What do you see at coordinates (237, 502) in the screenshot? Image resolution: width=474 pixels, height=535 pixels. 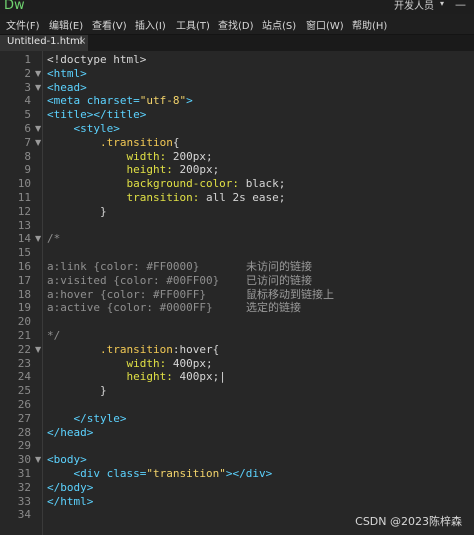 I see `code-line: 33 </html>` at bounding box center [237, 502].